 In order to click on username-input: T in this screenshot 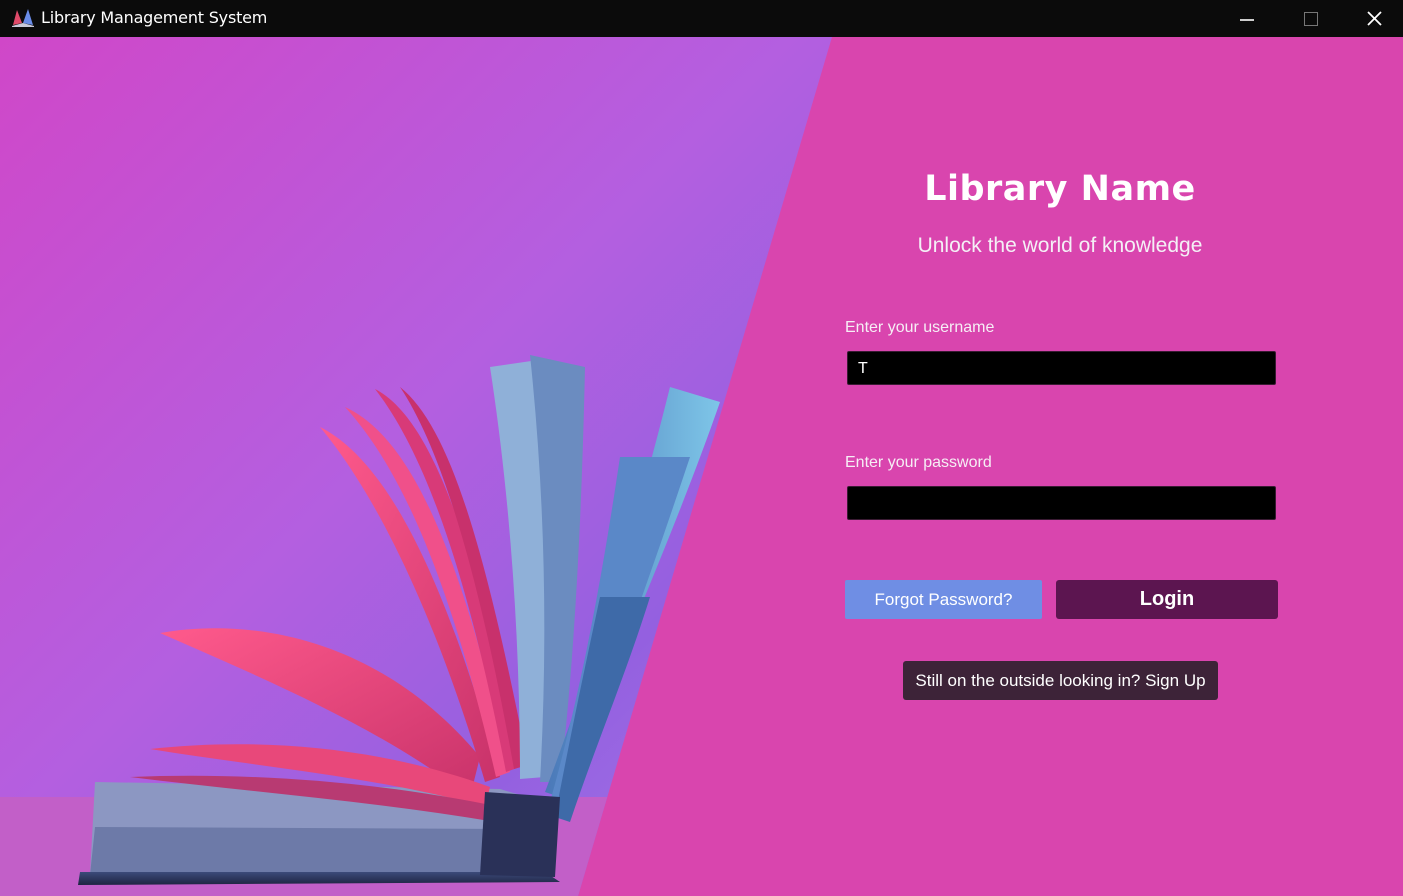, I will do `click(1061, 368)`.